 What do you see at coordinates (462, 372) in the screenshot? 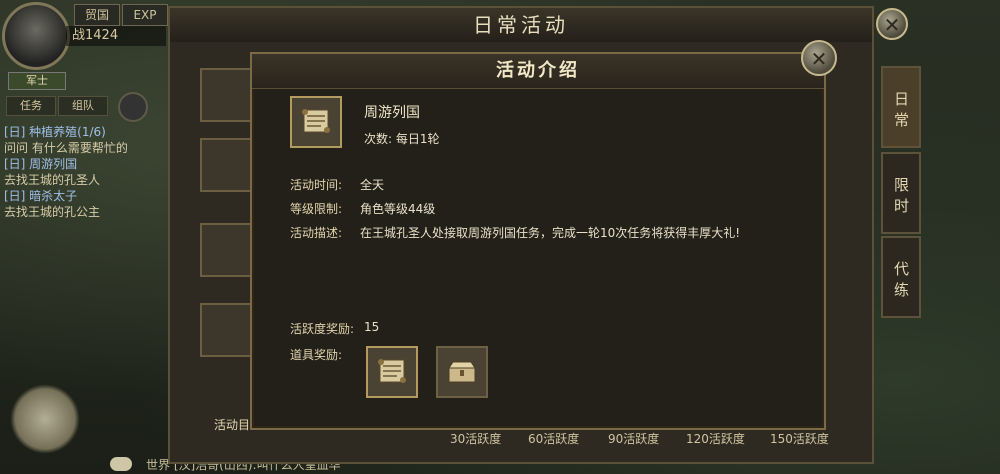
I see `reward-chest-icon` at bounding box center [462, 372].